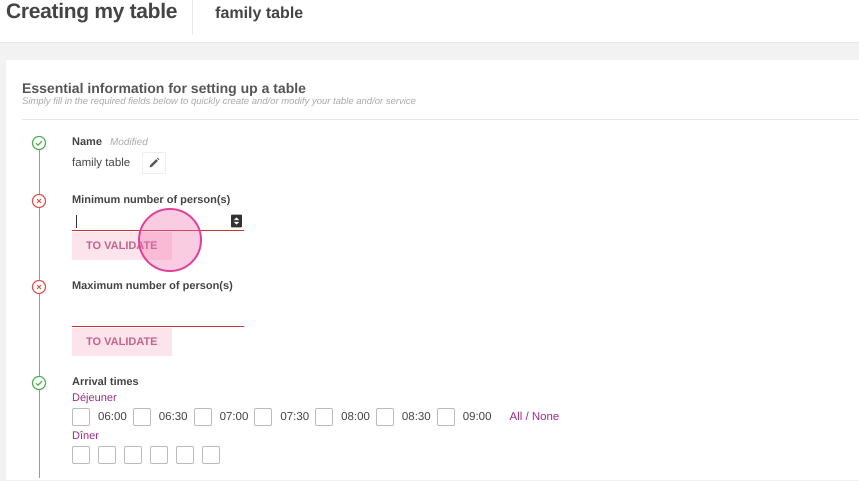 This screenshot has width=859, height=481. What do you see at coordinates (416, 417) in the screenshot?
I see `time-label: 08:30` at bounding box center [416, 417].